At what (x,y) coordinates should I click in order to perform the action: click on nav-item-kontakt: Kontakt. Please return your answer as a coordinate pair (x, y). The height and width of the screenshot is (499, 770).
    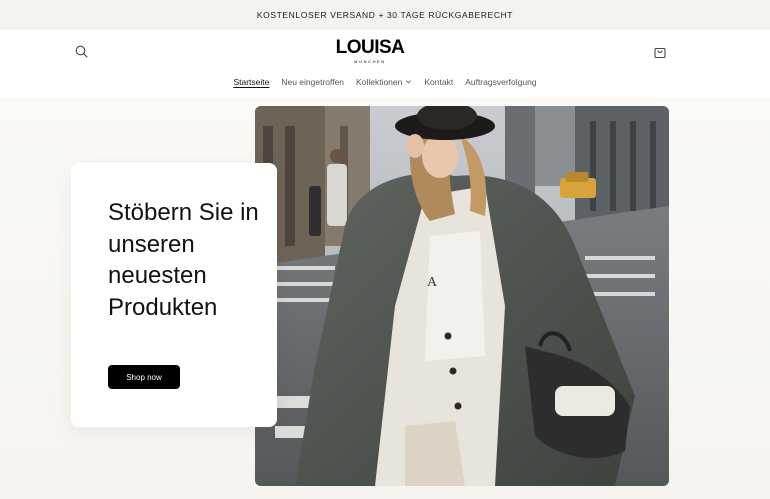
    Looking at the image, I should click on (438, 85).